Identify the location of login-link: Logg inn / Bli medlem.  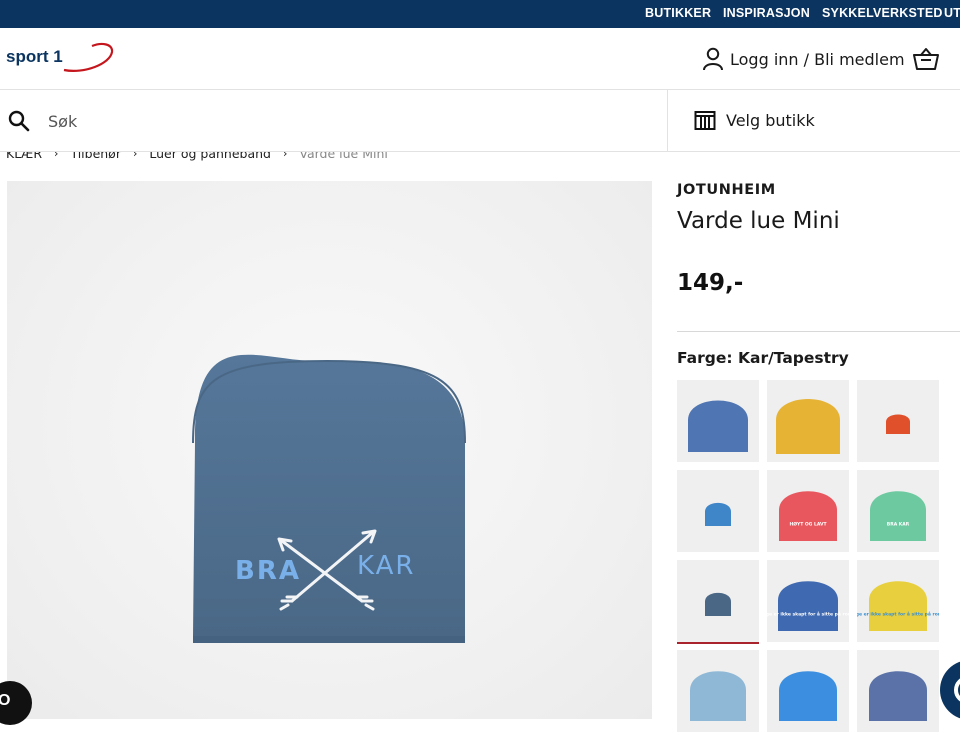
(803, 59).